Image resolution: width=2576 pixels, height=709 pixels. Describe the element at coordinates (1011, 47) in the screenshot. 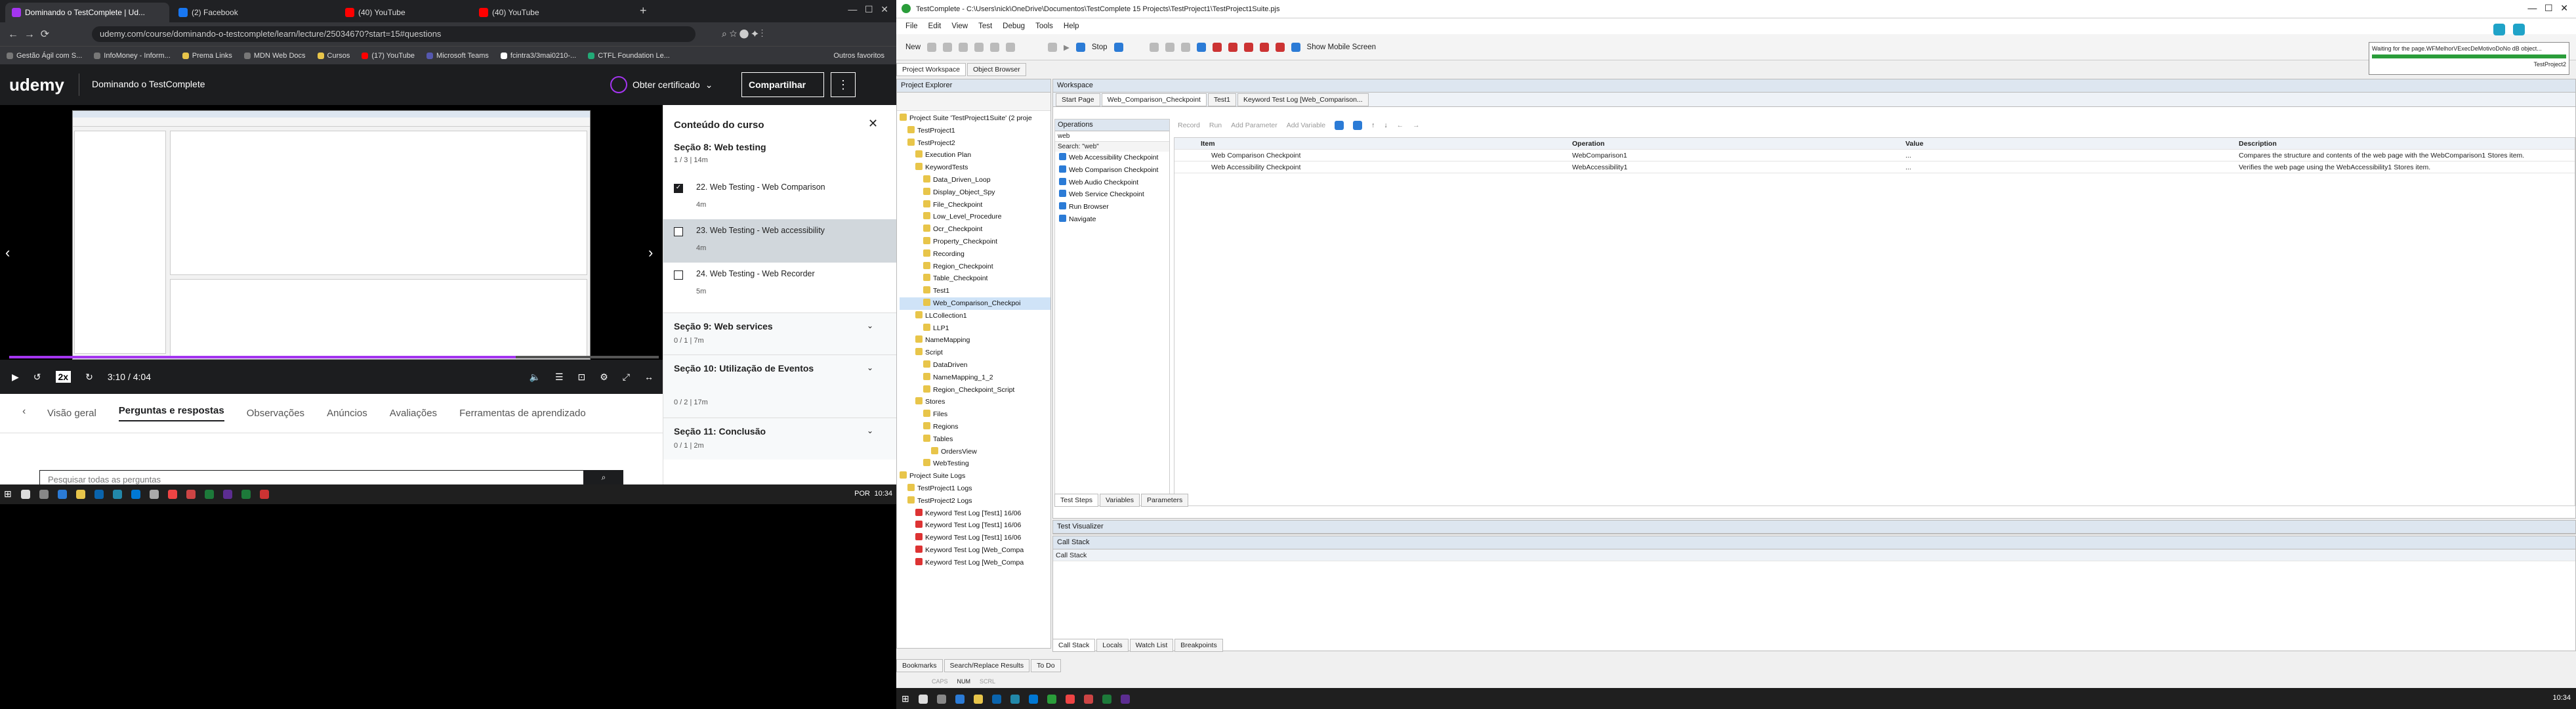

I see `undo-icon` at that location.